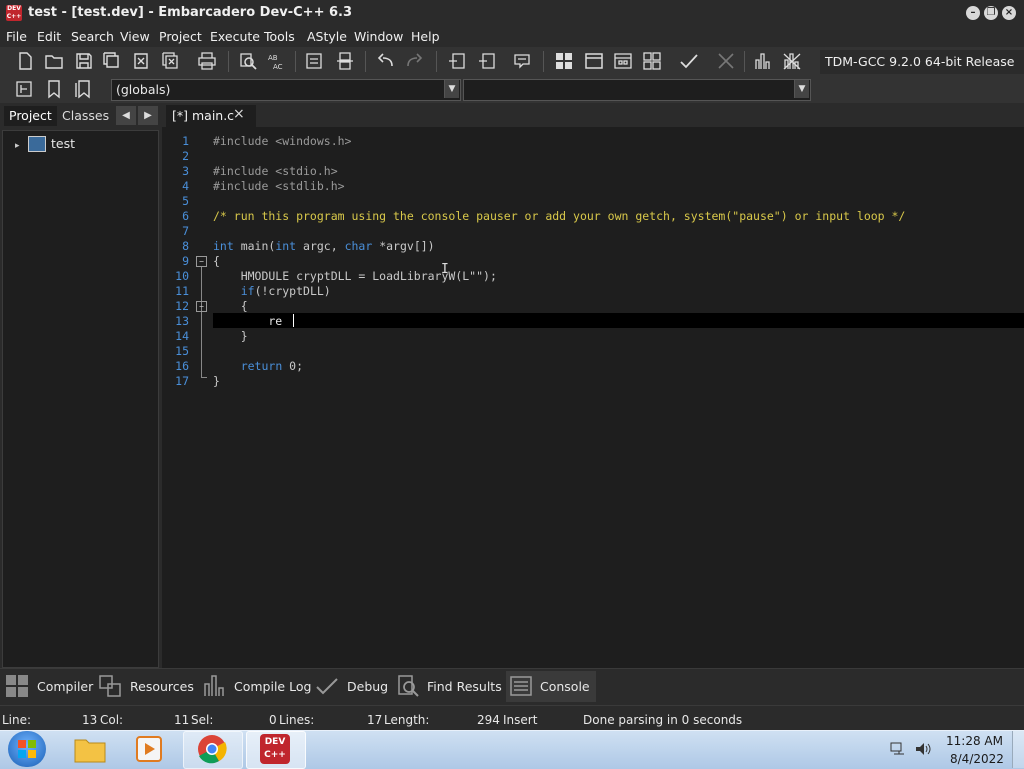 The height and width of the screenshot is (769, 1024). I want to click on line-number: 14, so click(182, 336).